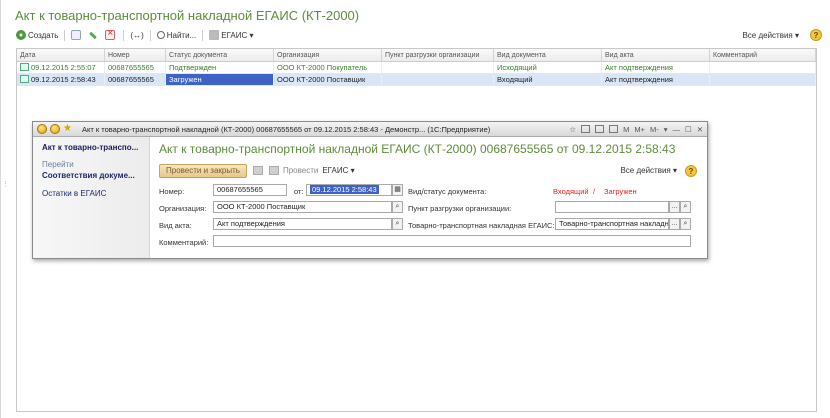 The width and height of the screenshot is (830, 418). I want to click on table-cell: 09.12.2015 2:55:07, so click(61, 67).